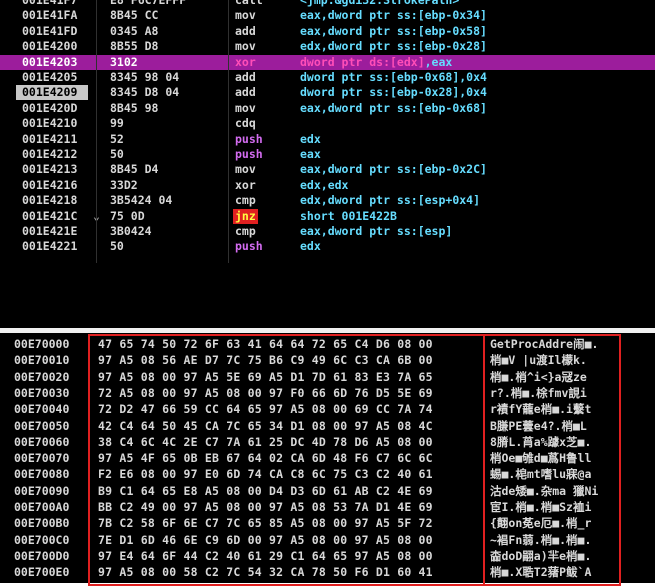  I want to click on instruction-bytes: 8B45 98, so click(134, 107).